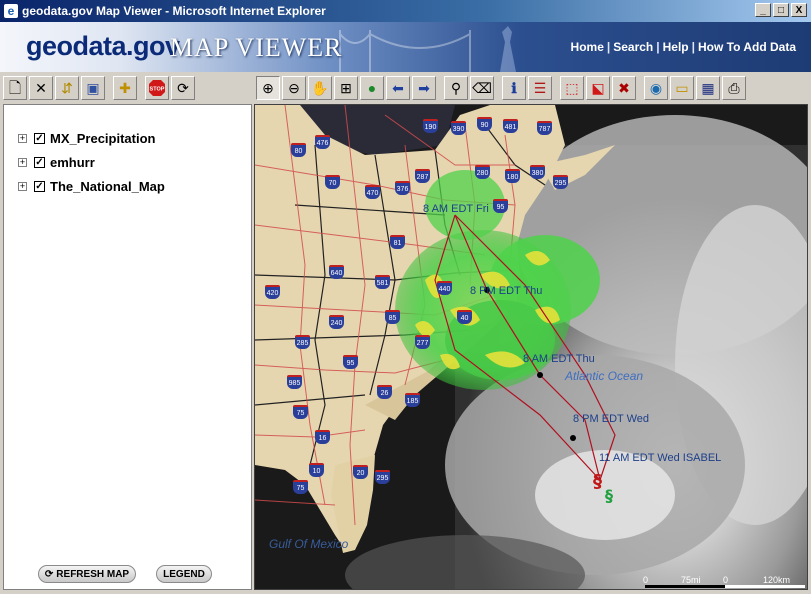  What do you see at coordinates (67, 88) in the screenshot?
I see `layer-order-icon: ⇵` at bounding box center [67, 88].